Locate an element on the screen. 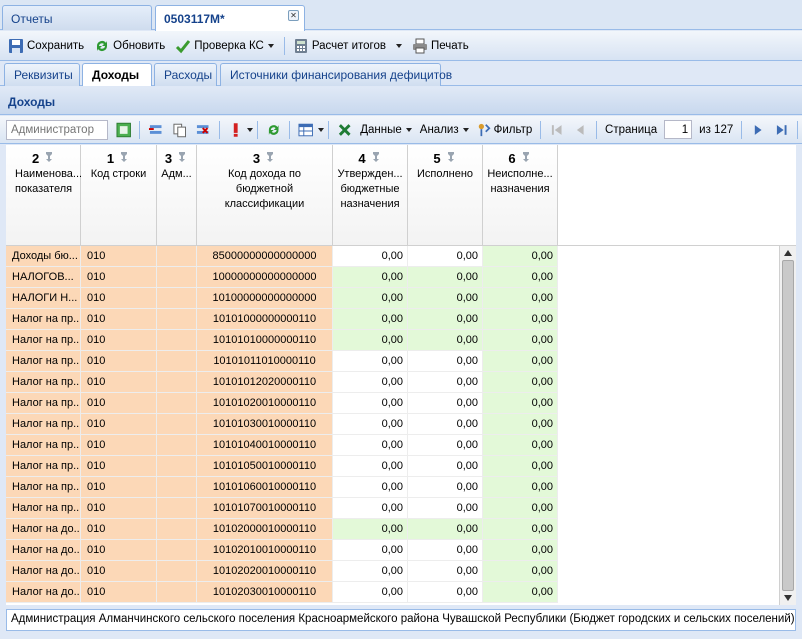 This screenshot has width=802, height=639. cell-kbk: 10102020010000110 is located at coordinates (265, 571).